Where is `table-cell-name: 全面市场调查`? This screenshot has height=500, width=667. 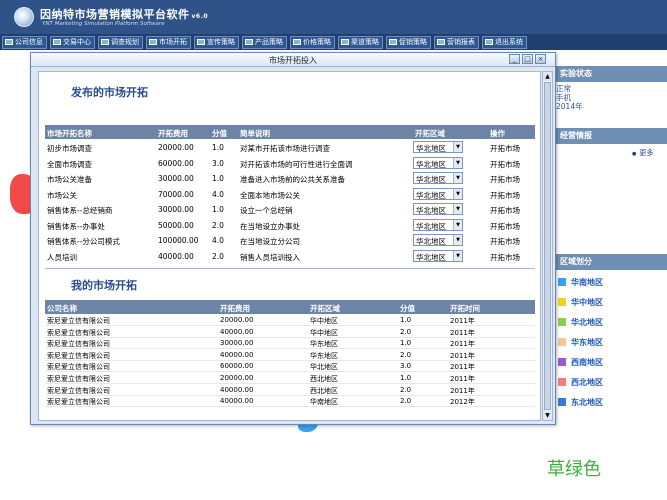 table-cell-name: 全面市场调查 is located at coordinates (69, 164).